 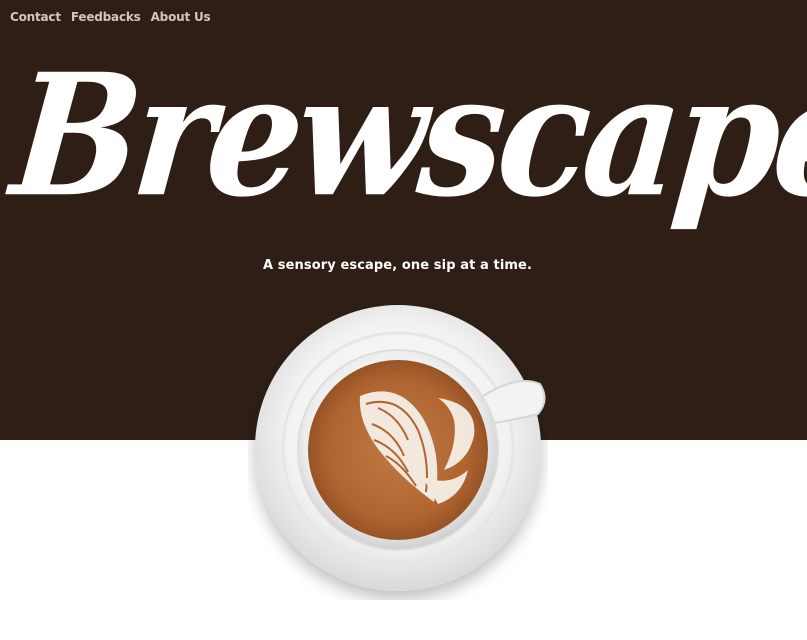 I want to click on nav-item-about-us: About Us, so click(x=181, y=17).